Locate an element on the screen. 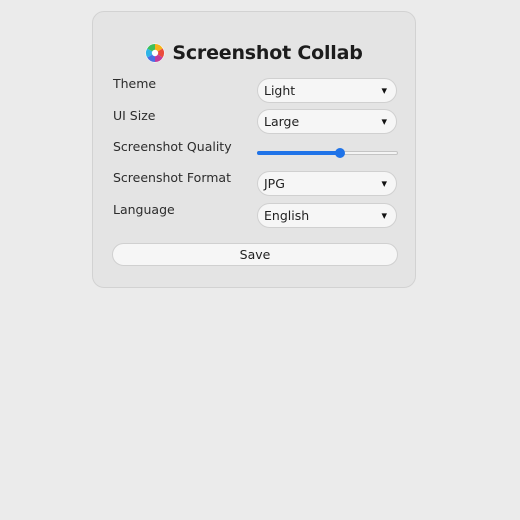 This screenshot has height=520, width=520. theme-select: Light ▾ is located at coordinates (327, 90).